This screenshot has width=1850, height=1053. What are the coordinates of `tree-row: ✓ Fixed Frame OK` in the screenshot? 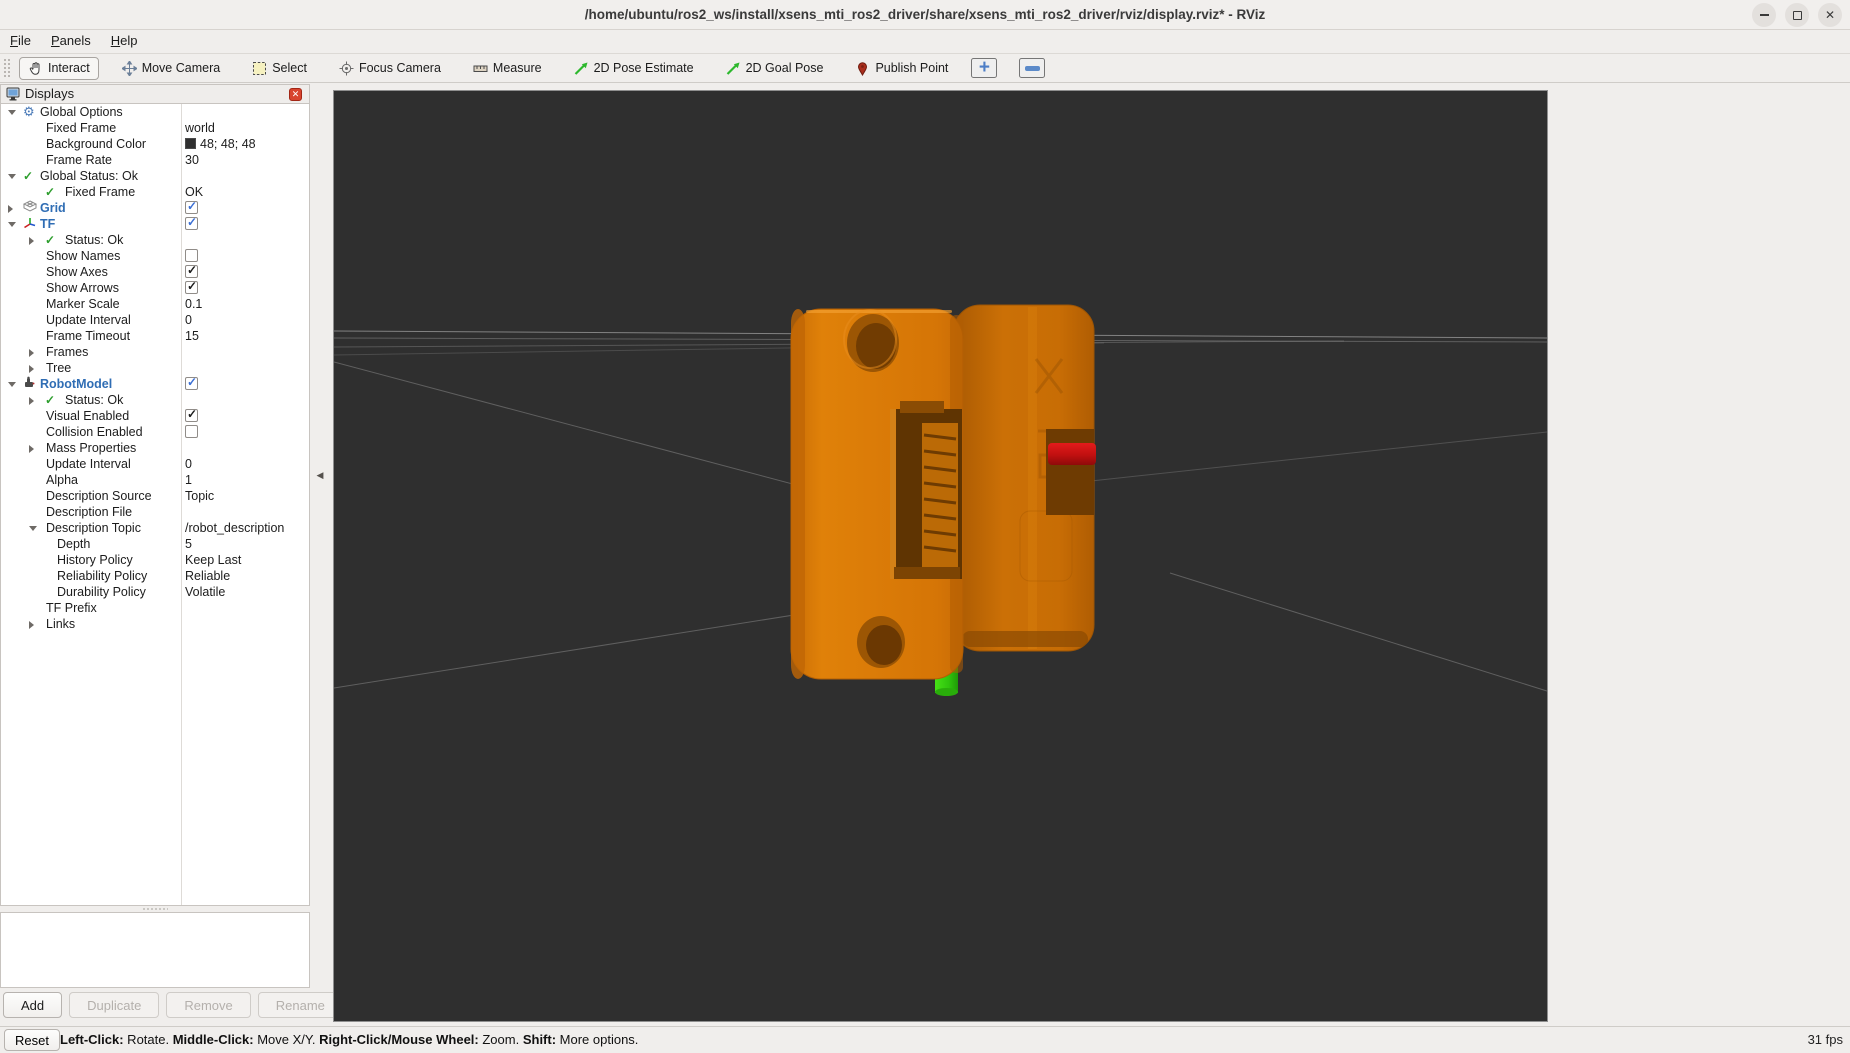 It's located at (155, 192).